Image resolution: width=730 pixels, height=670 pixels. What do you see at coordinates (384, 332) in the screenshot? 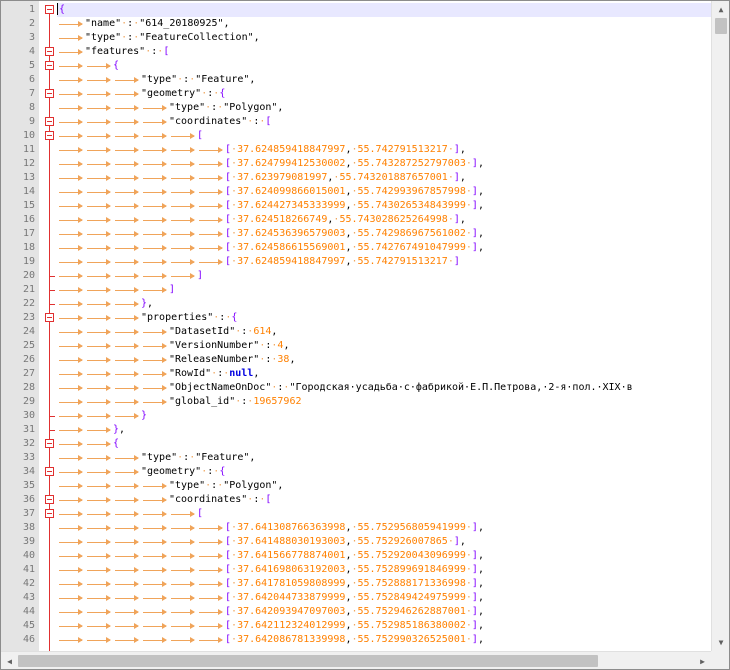
I see `code-line: "DatasetId"·:·614,` at bounding box center [384, 332].